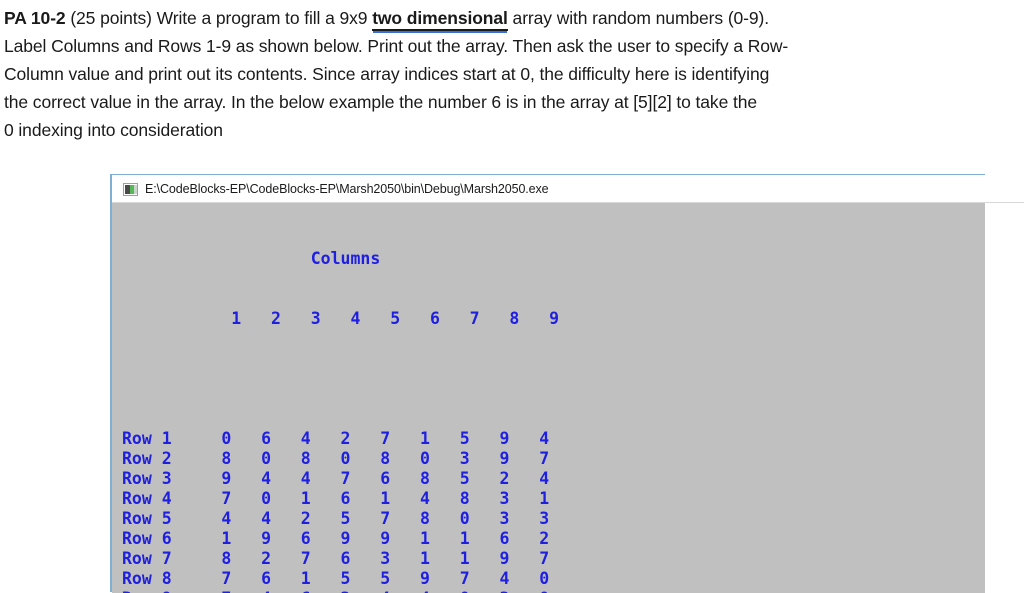 This screenshot has height=593, width=1024. What do you see at coordinates (336, 478) in the screenshot?
I see `console-grid-row: Row 3 9 4 4 7 6 8 5 2 4` at bounding box center [336, 478].